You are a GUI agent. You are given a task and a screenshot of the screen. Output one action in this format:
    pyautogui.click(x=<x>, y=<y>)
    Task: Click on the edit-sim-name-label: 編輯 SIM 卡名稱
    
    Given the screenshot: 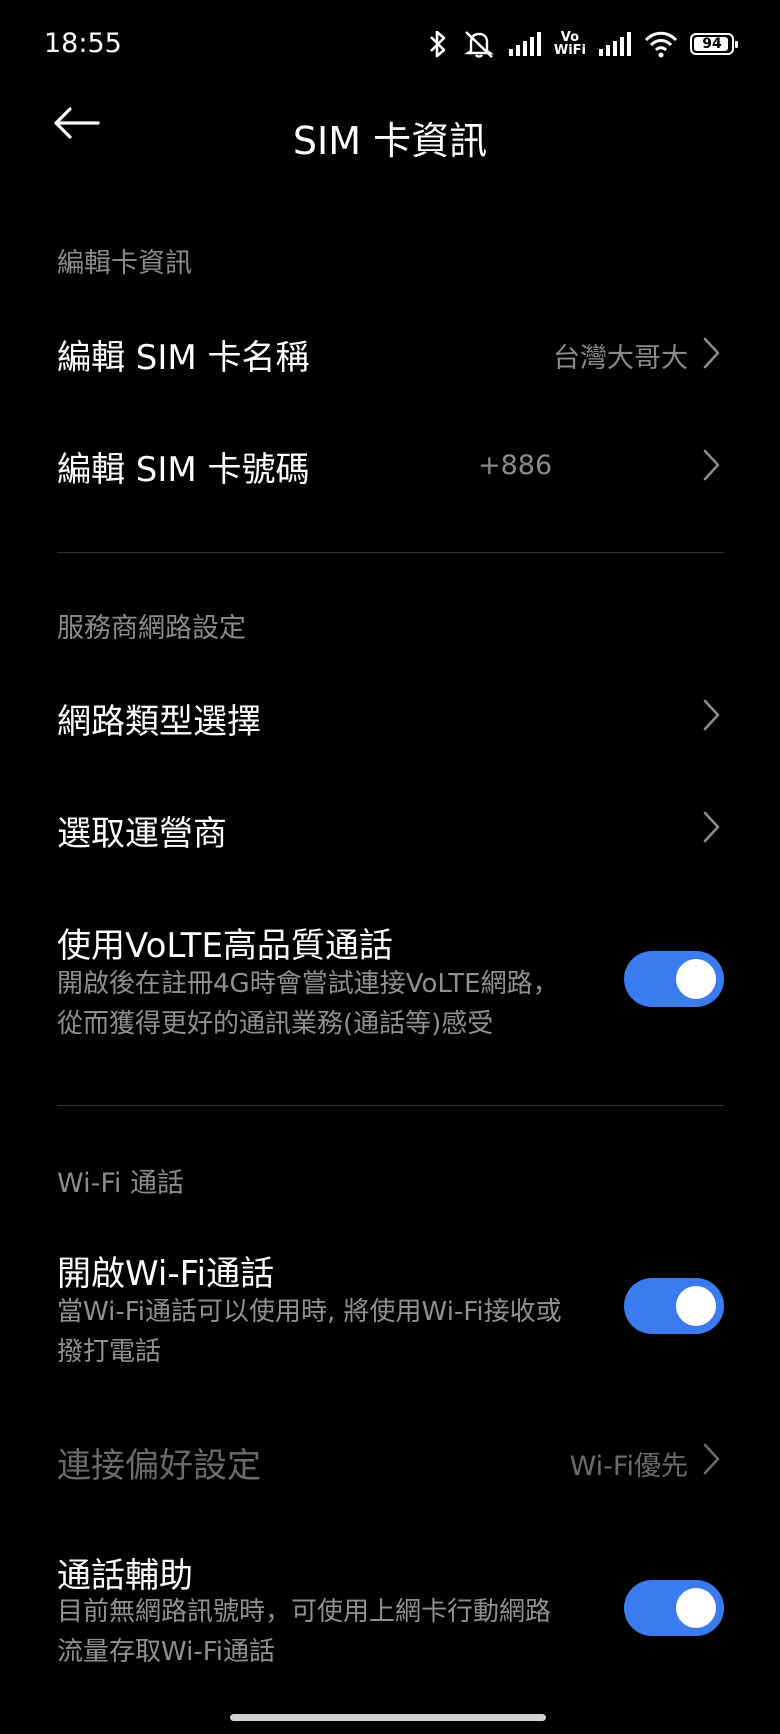 What is the action you would take?
    pyautogui.click(x=183, y=358)
    